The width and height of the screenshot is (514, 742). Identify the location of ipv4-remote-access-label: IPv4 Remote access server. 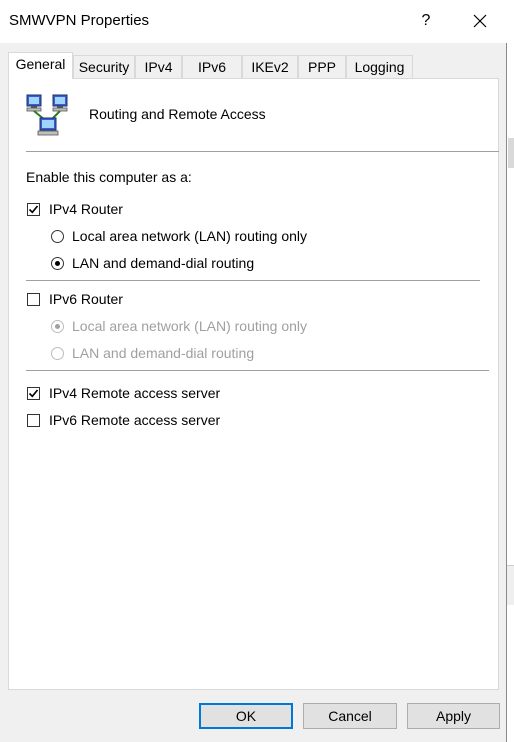
(134, 393).